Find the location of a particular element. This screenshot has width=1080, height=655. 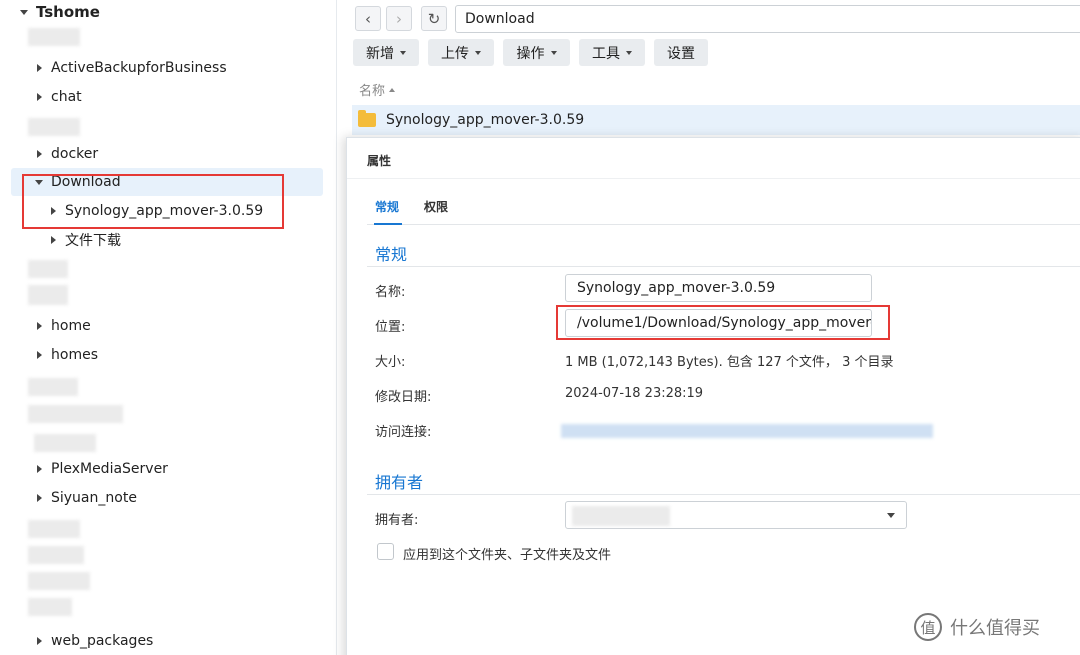

forward-button: › is located at coordinates (399, 18).